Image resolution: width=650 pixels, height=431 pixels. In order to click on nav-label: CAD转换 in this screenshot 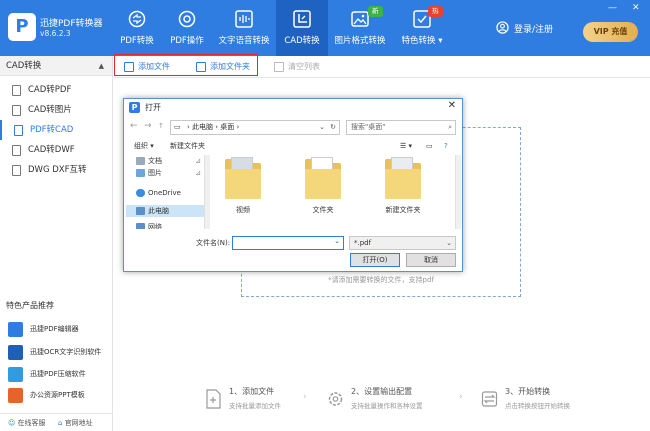, I will do `click(302, 41)`.